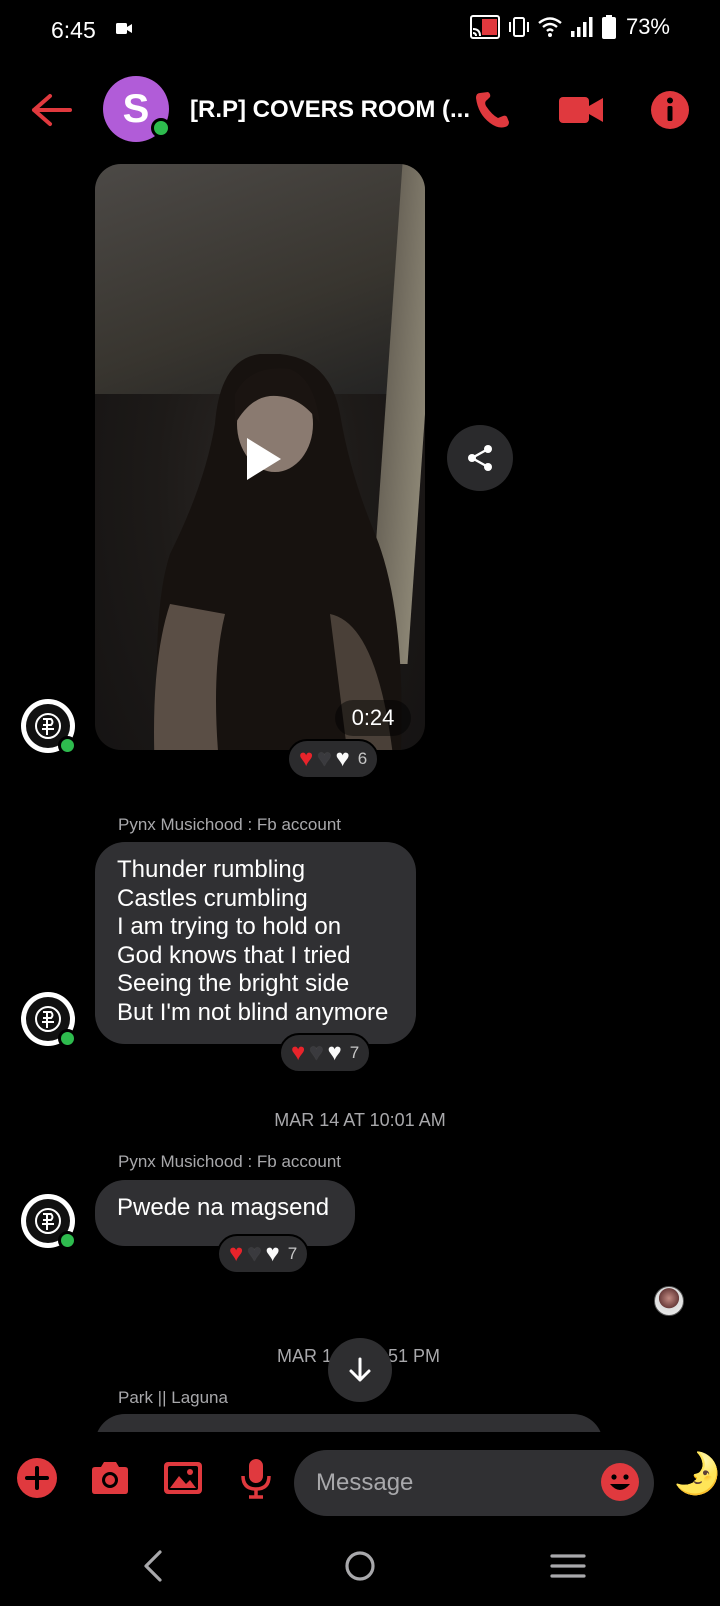  I want to click on share-icon, so click(480, 458).